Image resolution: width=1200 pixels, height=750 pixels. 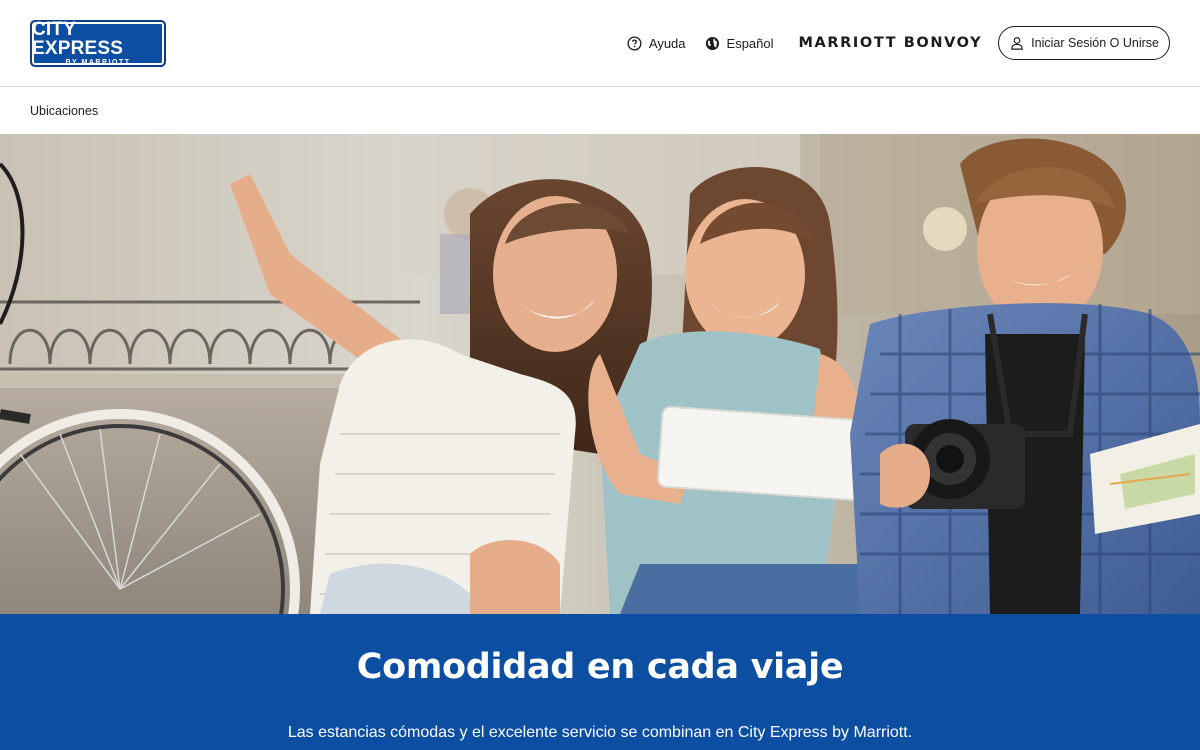 I want to click on banner-title: Comodidad en cada viaje, so click(x=600, y=667).